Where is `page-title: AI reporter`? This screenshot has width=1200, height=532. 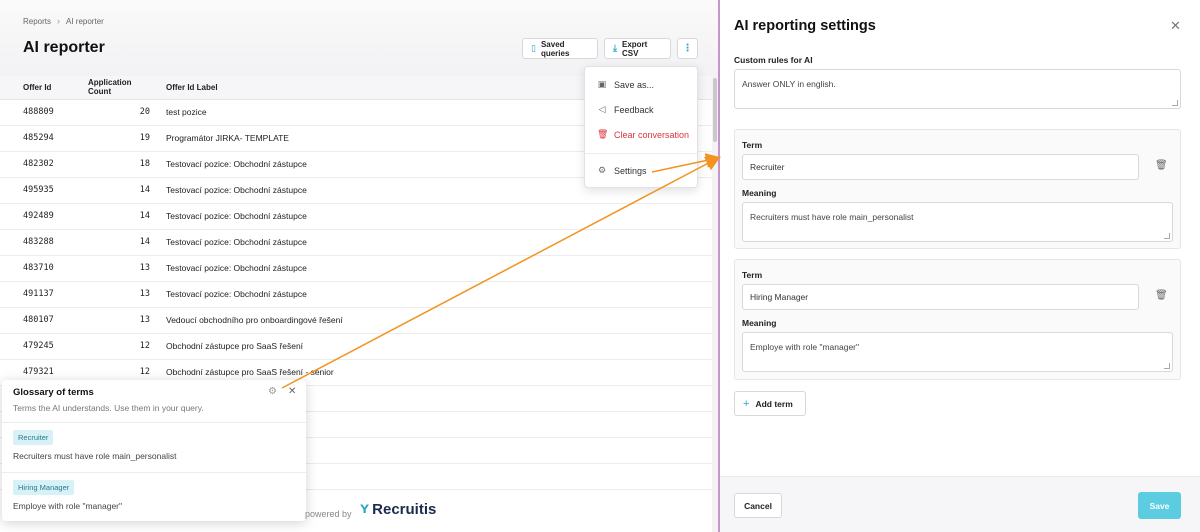 page-title: AI reporter is located at coordinates (64, 47).